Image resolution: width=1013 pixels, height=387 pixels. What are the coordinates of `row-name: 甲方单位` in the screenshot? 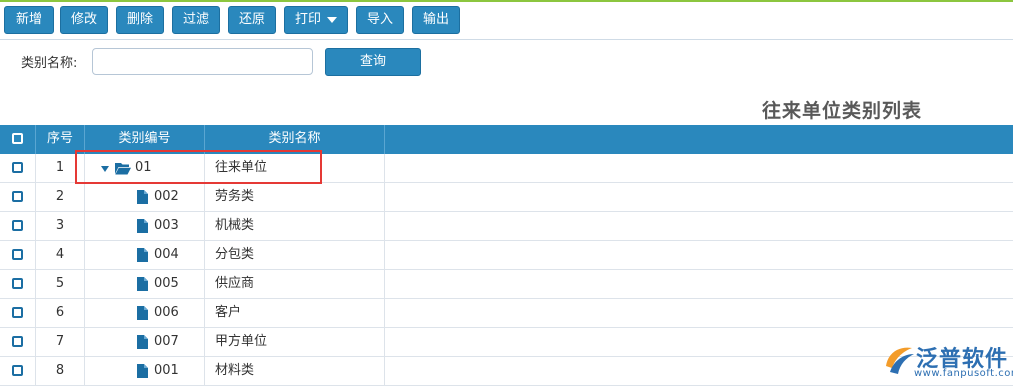 It's located at (295, 342).